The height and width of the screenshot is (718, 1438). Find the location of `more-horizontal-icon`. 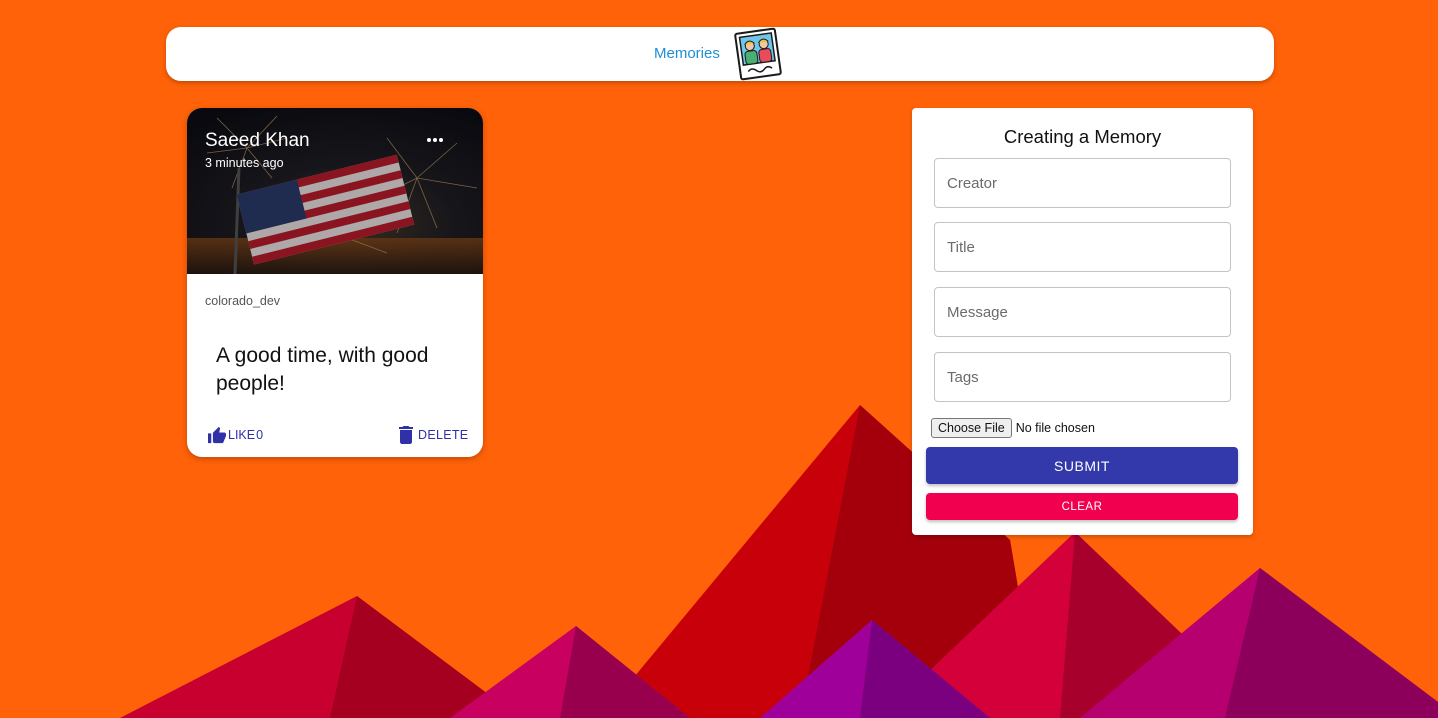

more-horizontal-icon is located at coordinates (435, 140).